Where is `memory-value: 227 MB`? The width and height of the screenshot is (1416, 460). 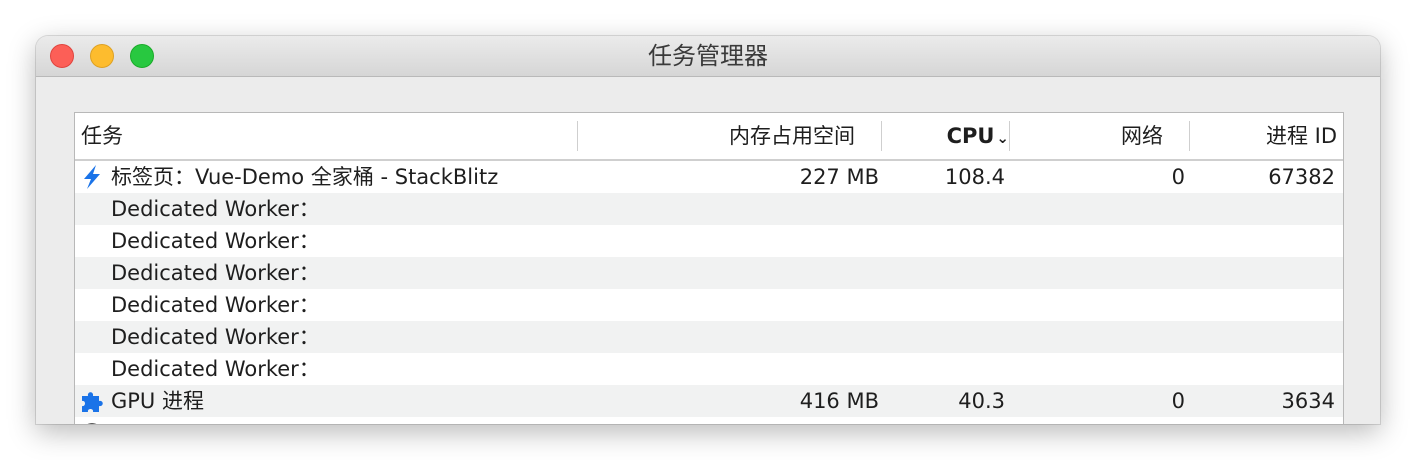 memory-value: 227 MB is located at coordinates (839, 177).